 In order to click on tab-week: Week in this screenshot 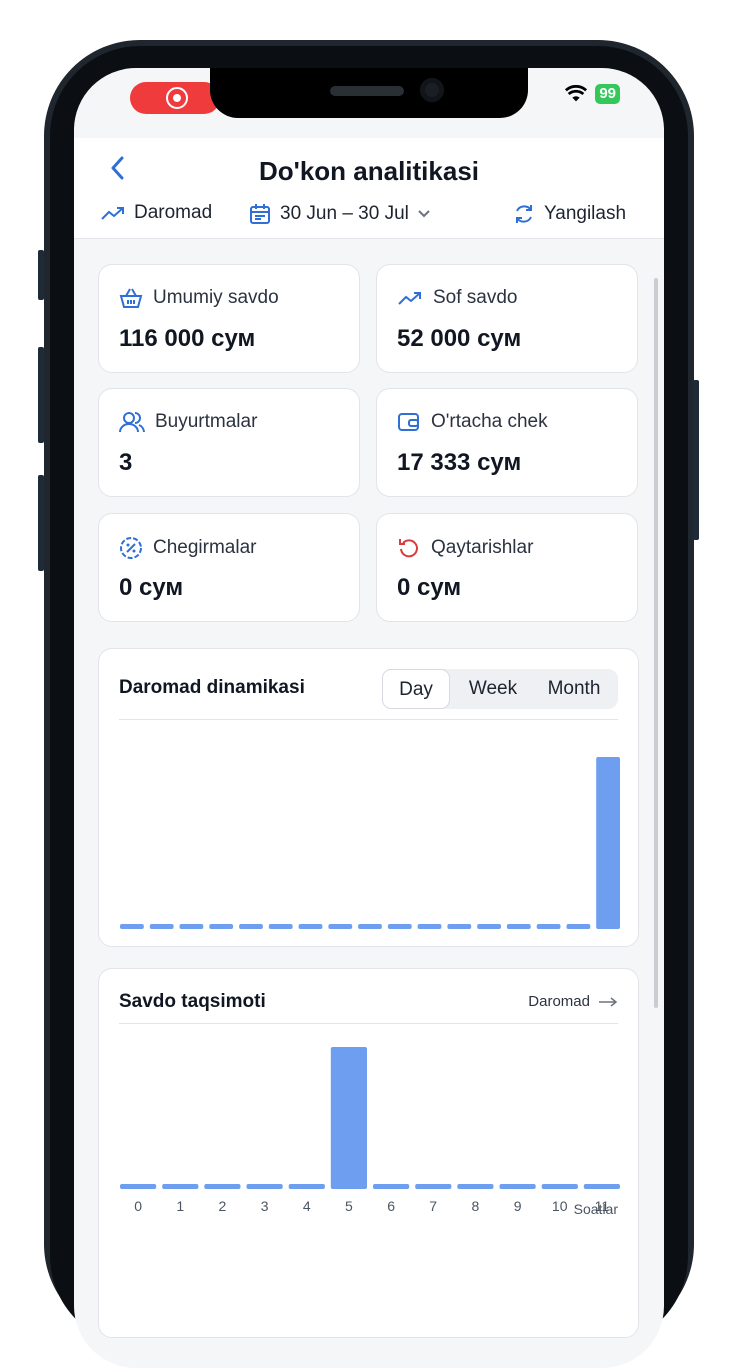, I will do `click(493, 689)`.